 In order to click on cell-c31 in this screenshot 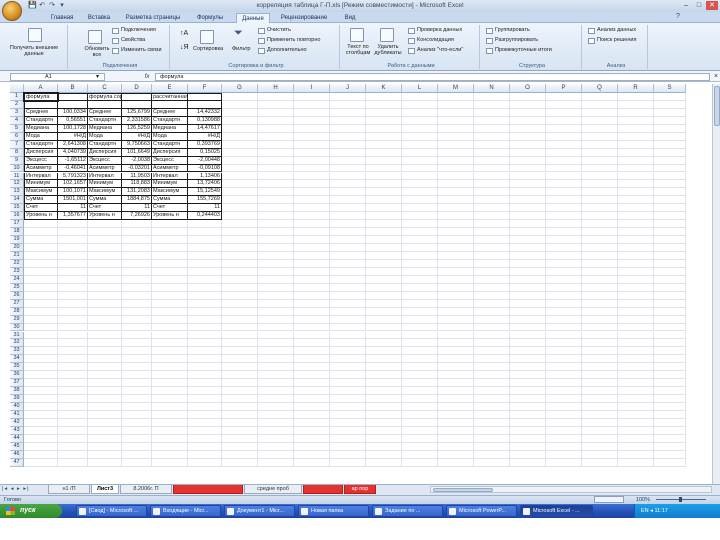, I will do `click(105, 335)`.